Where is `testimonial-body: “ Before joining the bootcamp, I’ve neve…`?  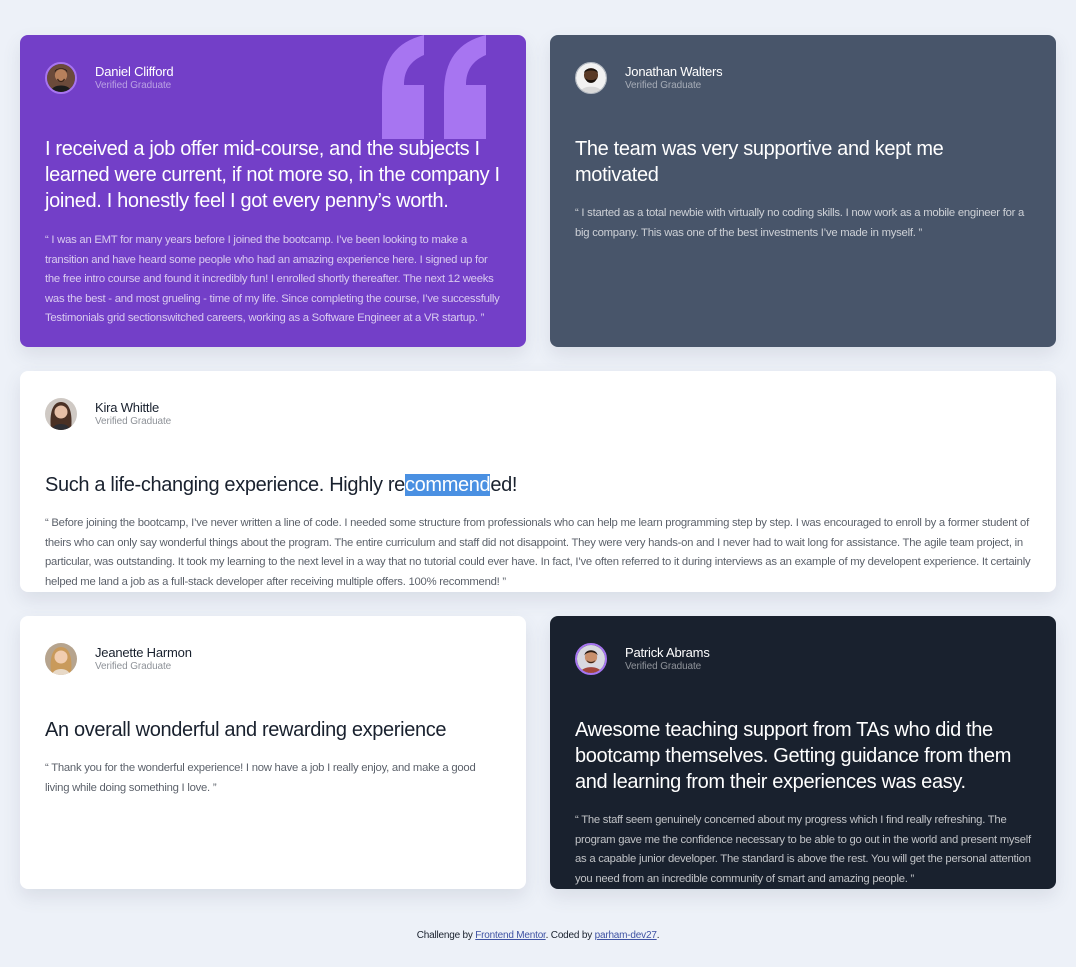 testimonial-body: “ Before joining the bootcamp, I’ve neve… is located at coordinates (538, 552).